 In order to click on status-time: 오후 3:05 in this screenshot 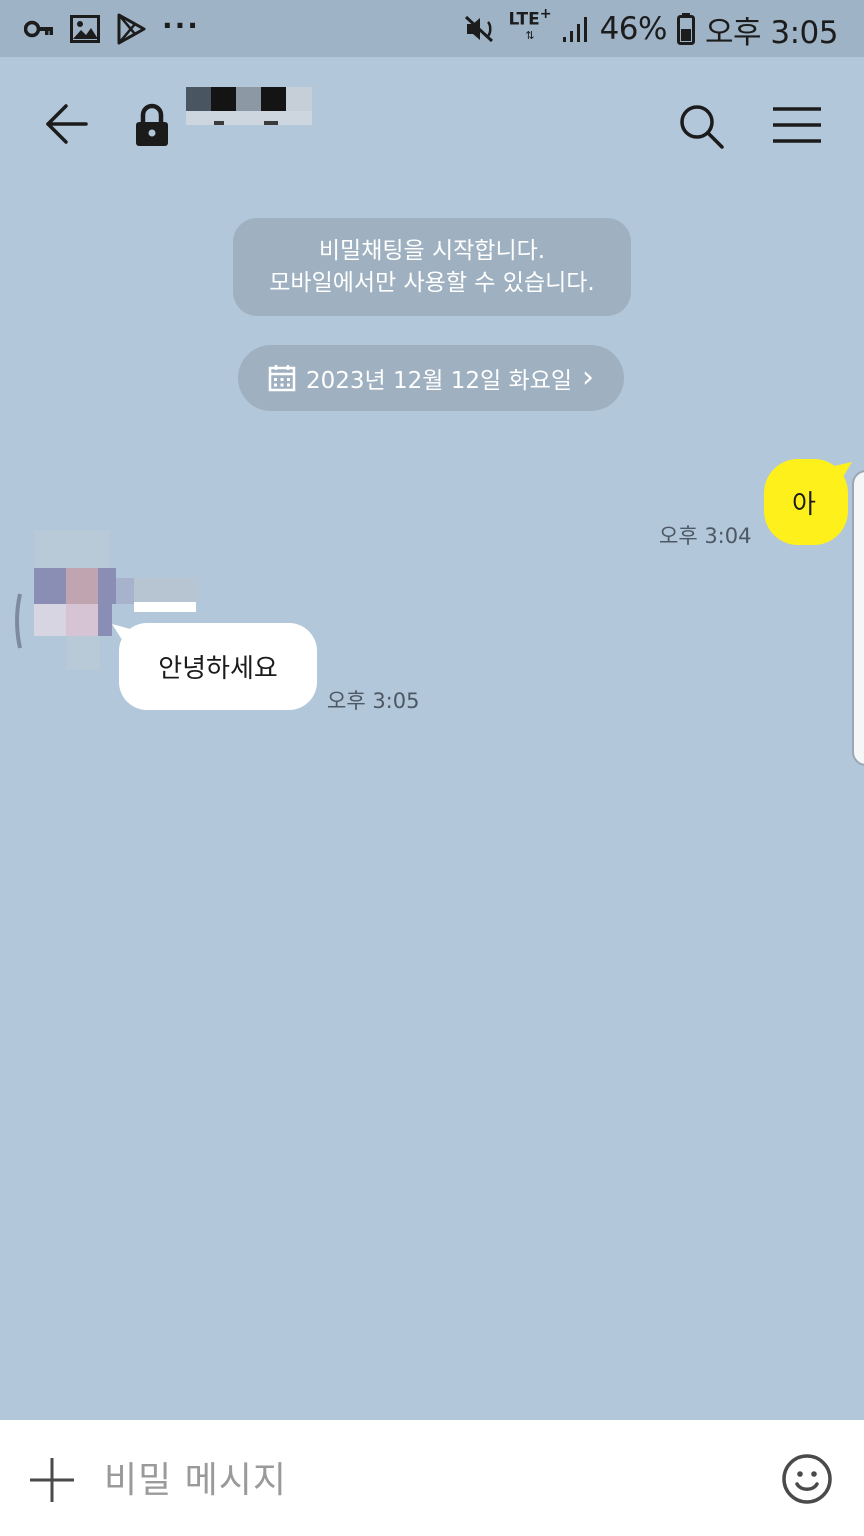, I will do `click(771, 32)`.